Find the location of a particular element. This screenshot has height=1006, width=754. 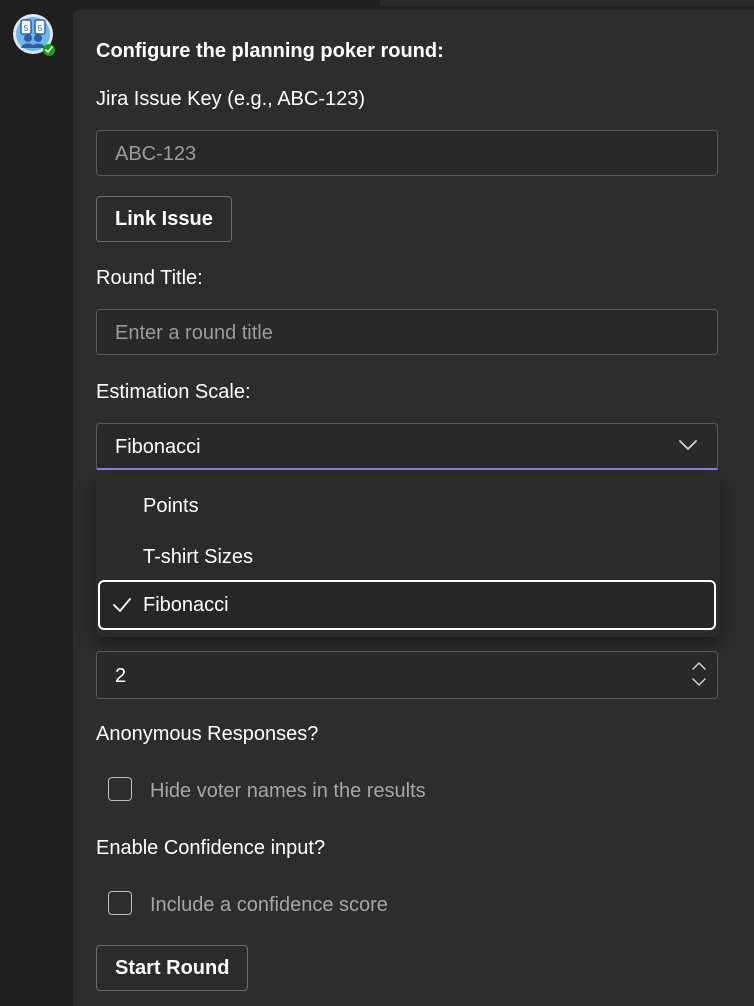

number-stepper-arrows-icon is located at coordinates (699, 674).